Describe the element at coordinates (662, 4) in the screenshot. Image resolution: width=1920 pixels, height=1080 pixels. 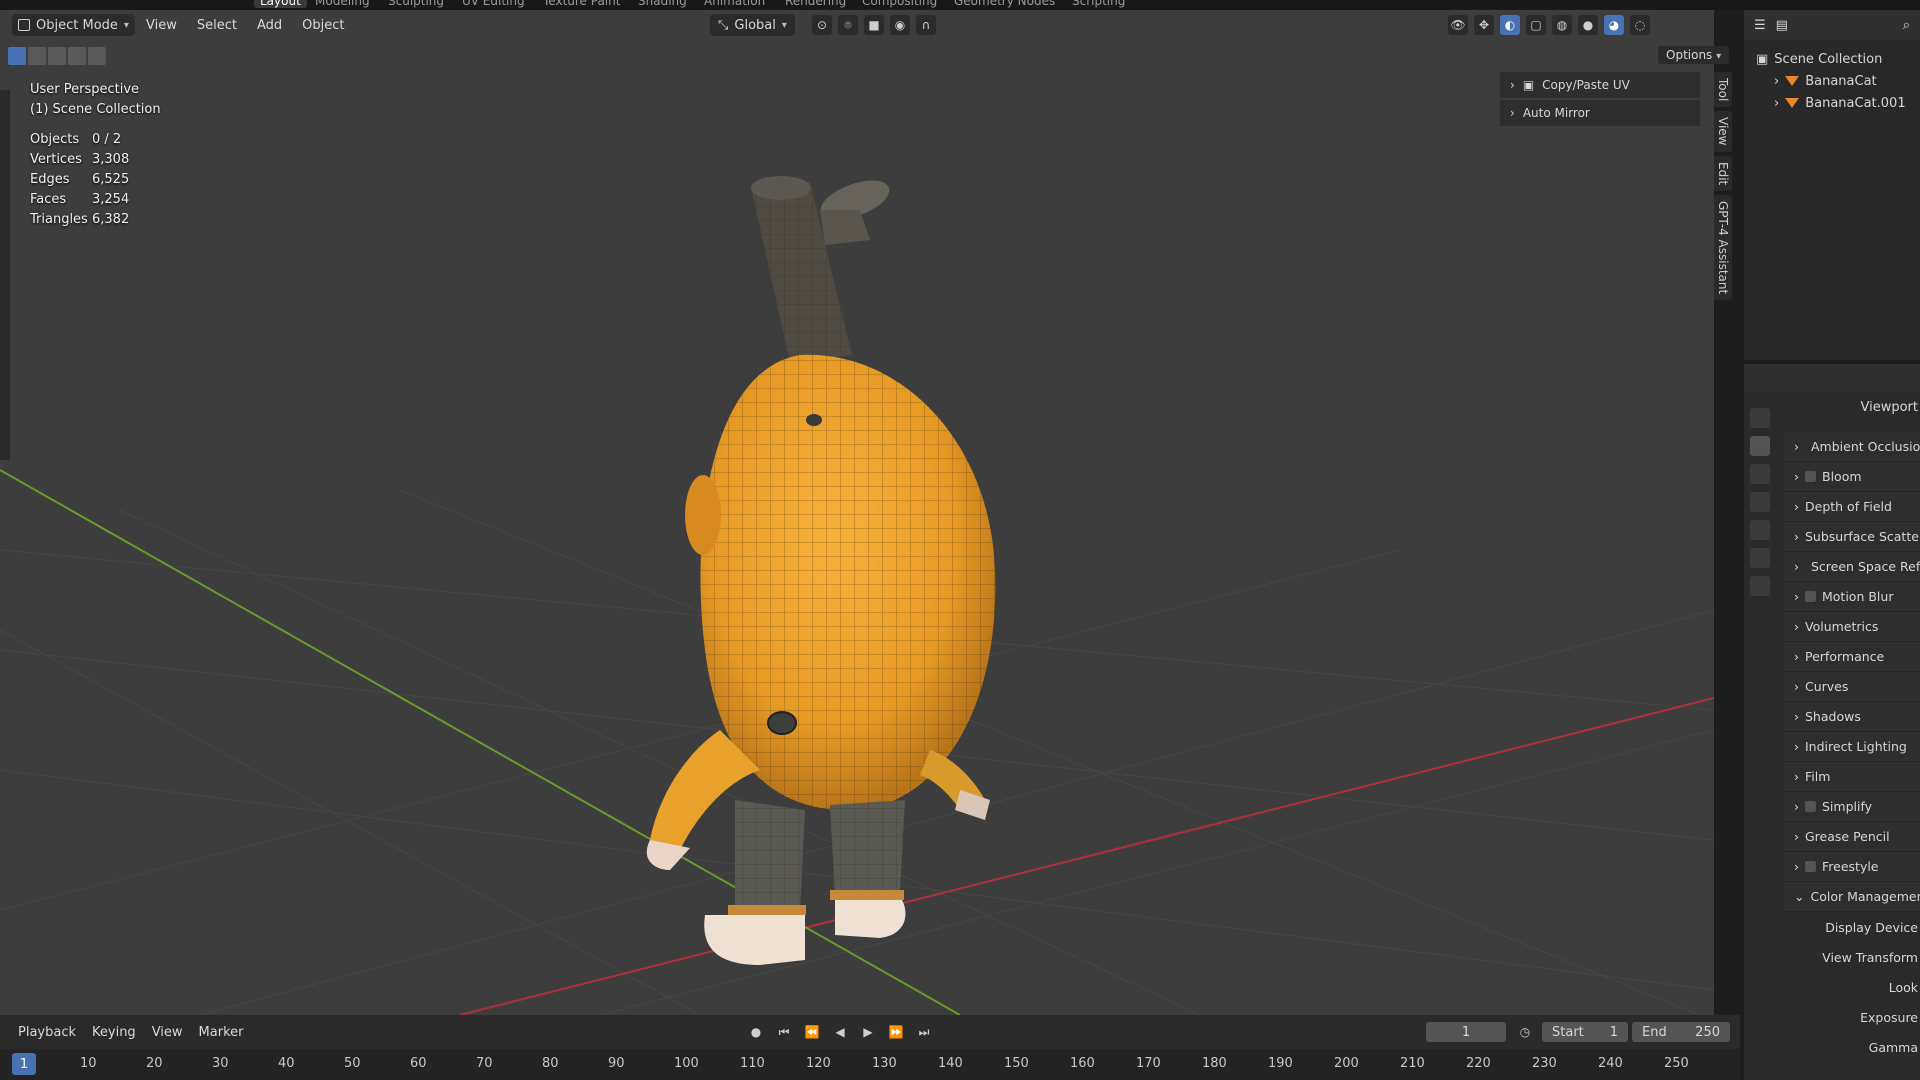
I see `workspace-tab-shading: Shading` at that location.